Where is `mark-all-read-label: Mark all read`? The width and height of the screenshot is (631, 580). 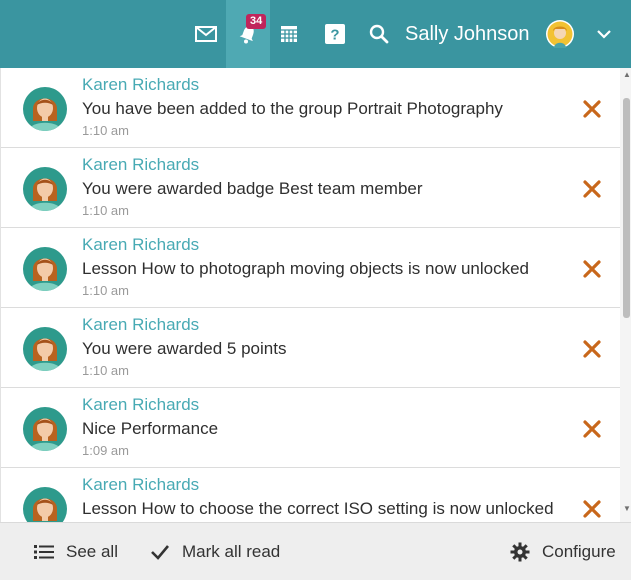 mark-all-read-label: Mark all read is located at coordinates (231, 551).